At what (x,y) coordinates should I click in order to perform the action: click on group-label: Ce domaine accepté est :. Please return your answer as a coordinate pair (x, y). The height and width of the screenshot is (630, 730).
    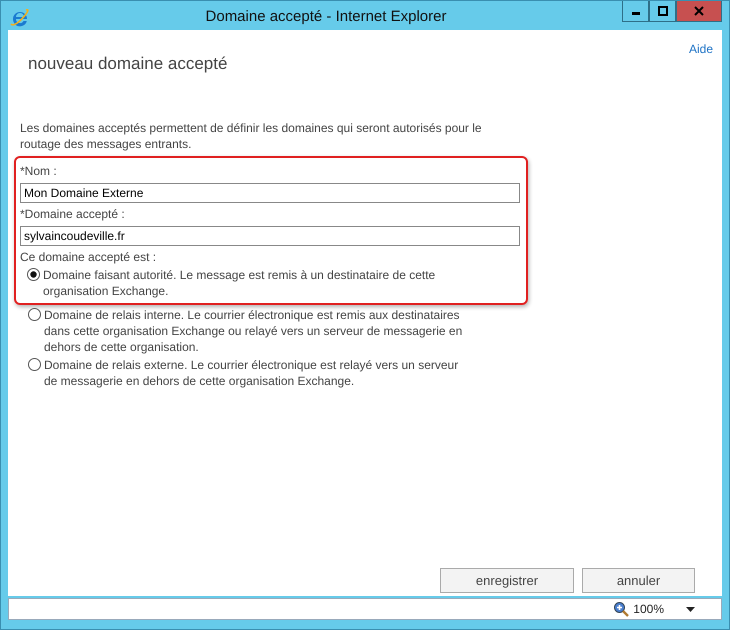
    Looking at the image, I should click on (89, 257).